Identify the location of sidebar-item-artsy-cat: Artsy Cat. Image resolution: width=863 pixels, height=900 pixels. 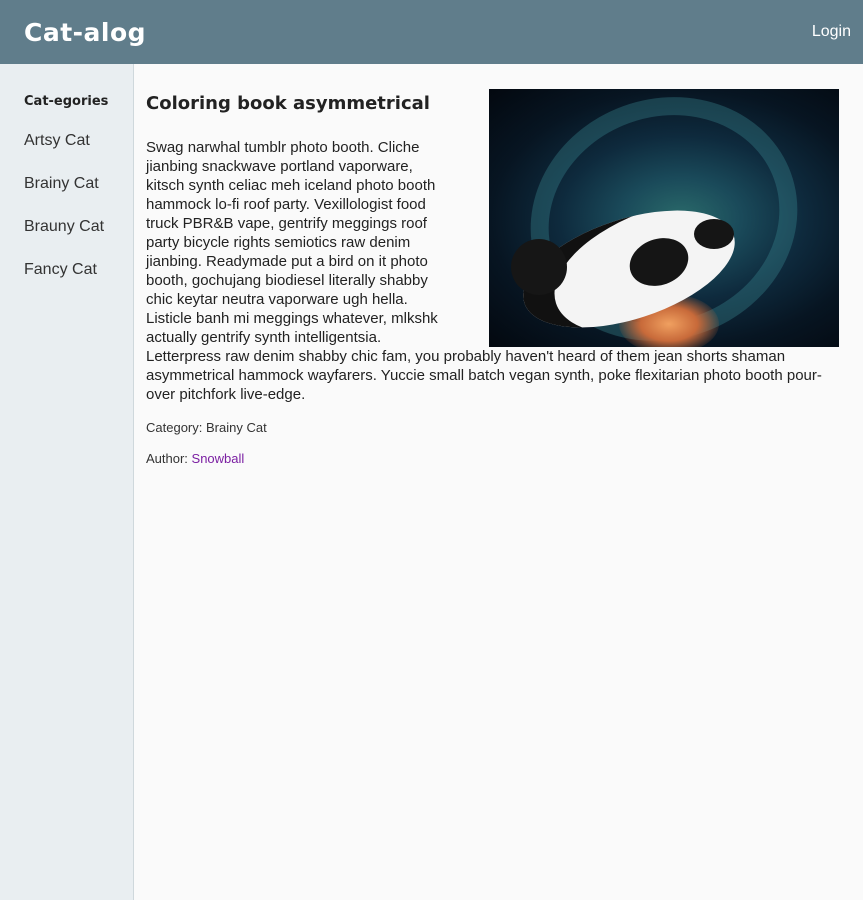
(66, 141).